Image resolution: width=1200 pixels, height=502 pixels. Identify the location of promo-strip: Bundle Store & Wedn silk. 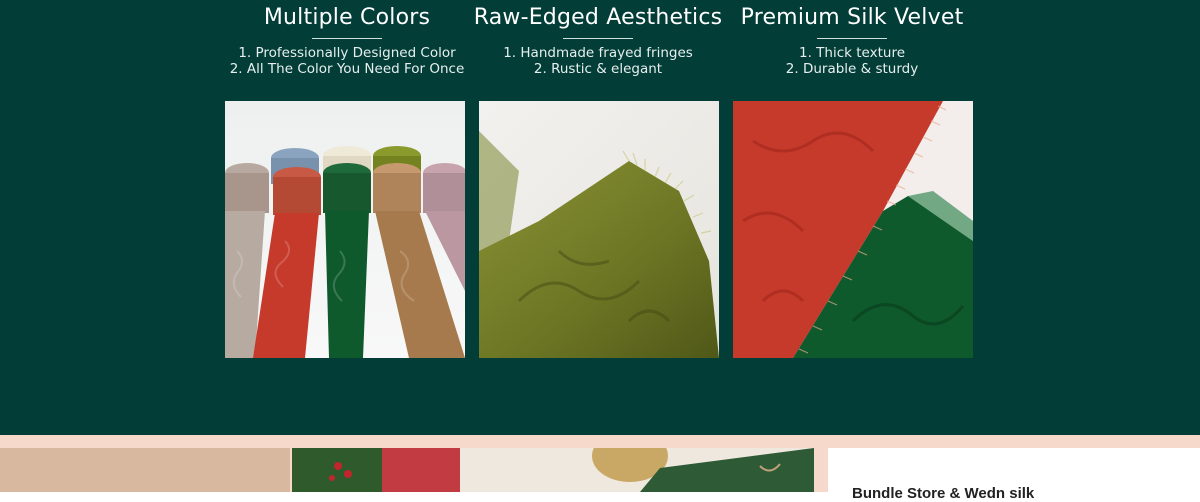
(600, 468).